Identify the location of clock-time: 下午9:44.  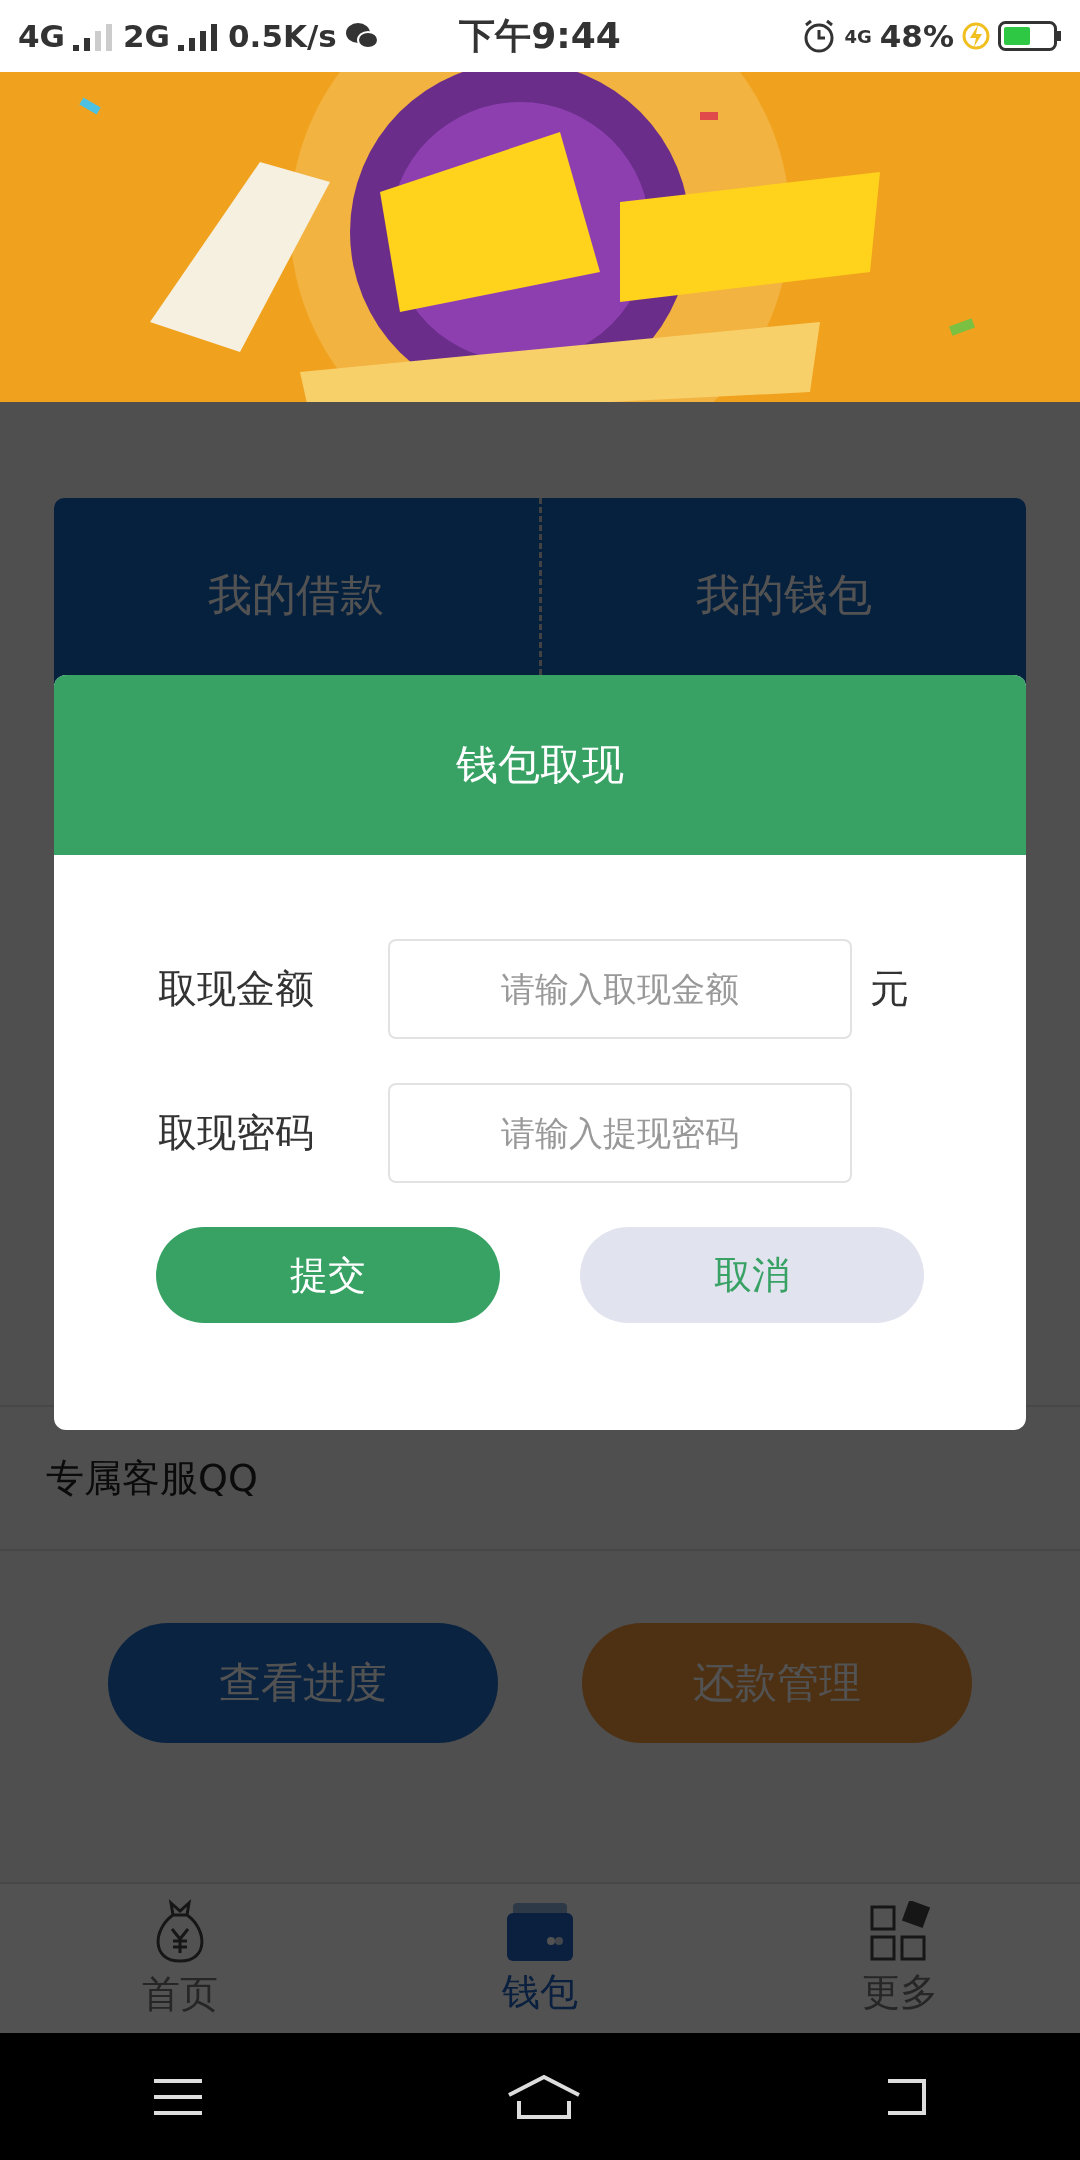
(540, 35).